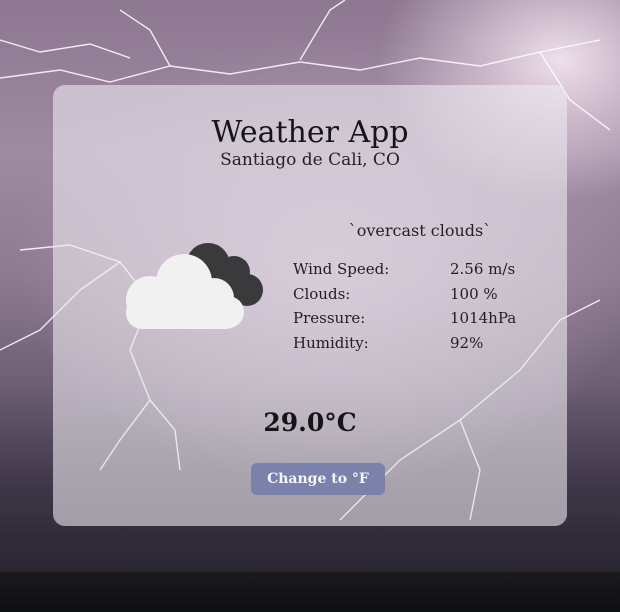  Describe the element at coordinates (310, 132) in the screenshot. I see `app-title: Weather App` at that location.